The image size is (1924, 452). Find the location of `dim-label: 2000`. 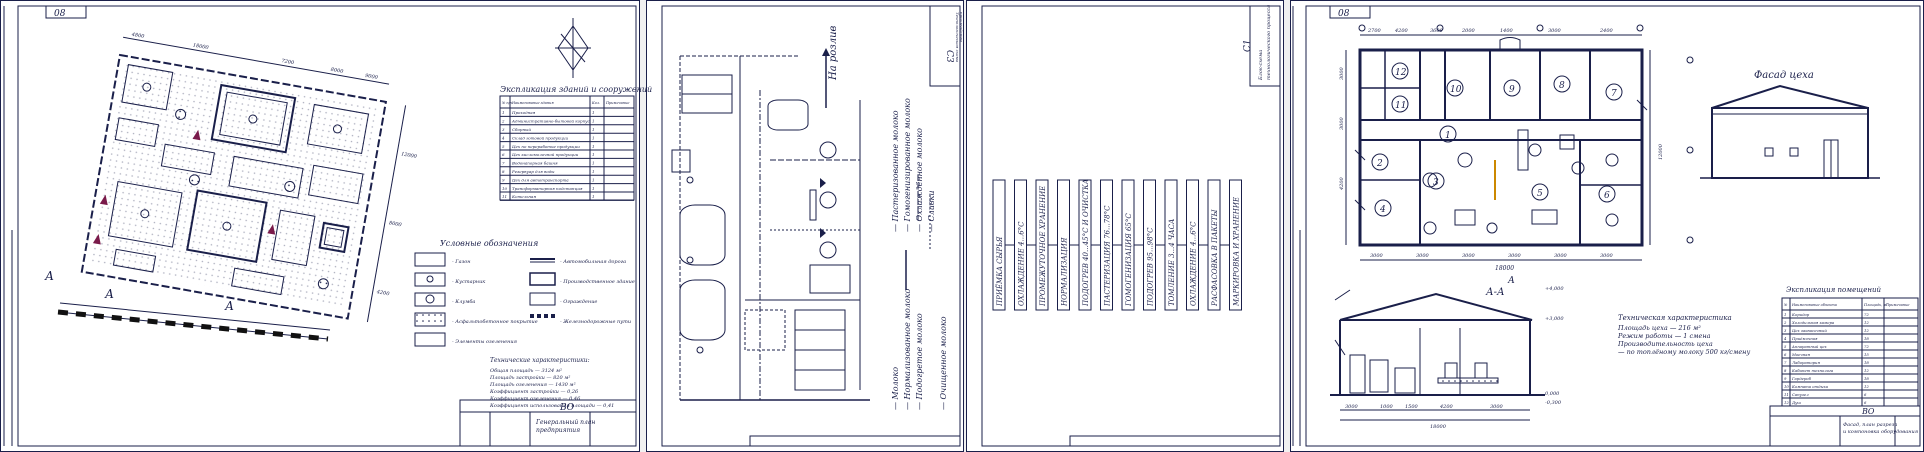

dim-label: 2000 is located at coordinates (1468, 31).